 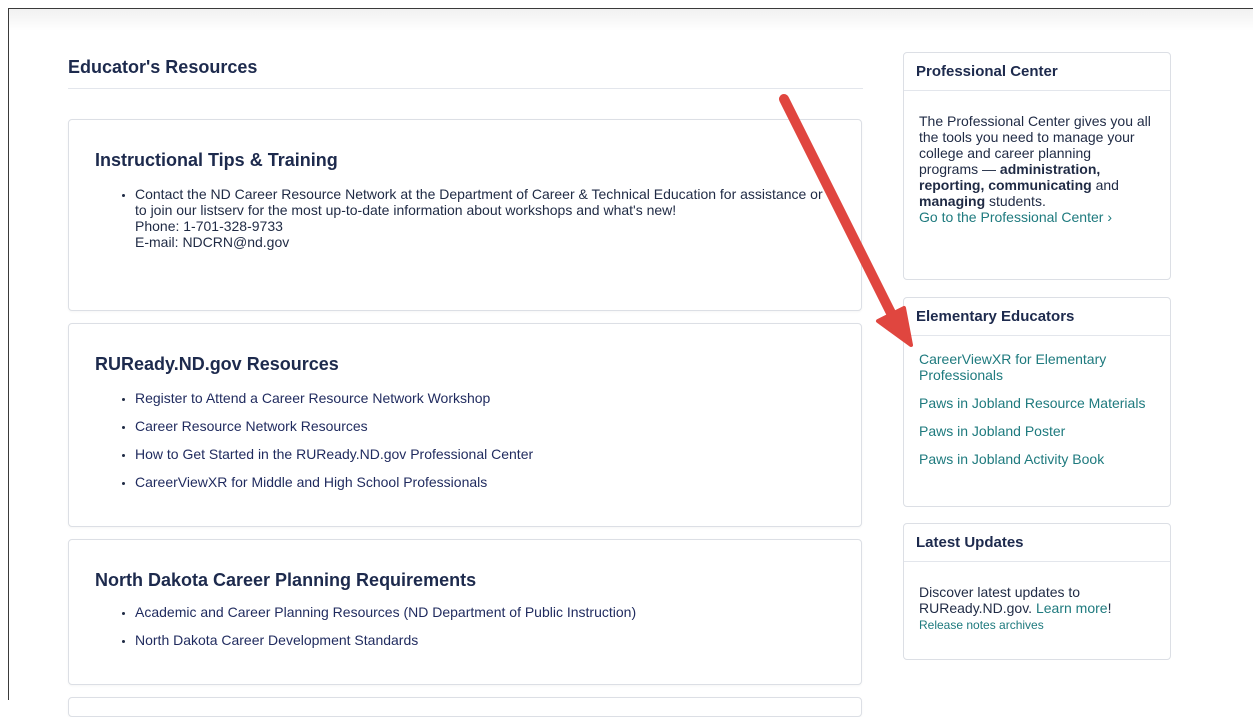 What do you see at coordinates (251, 426) in the screenshot?
I see `network-resources-link: Career Resource Network Resources` at bounding box center [251, 426].